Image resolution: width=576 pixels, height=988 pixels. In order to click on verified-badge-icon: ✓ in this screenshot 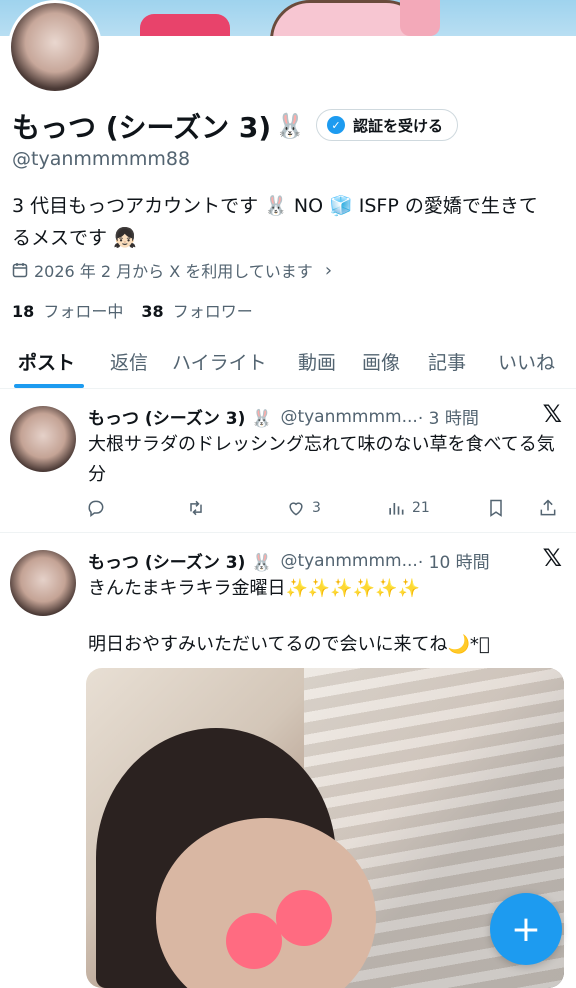, I will do `click(336, 125)`.